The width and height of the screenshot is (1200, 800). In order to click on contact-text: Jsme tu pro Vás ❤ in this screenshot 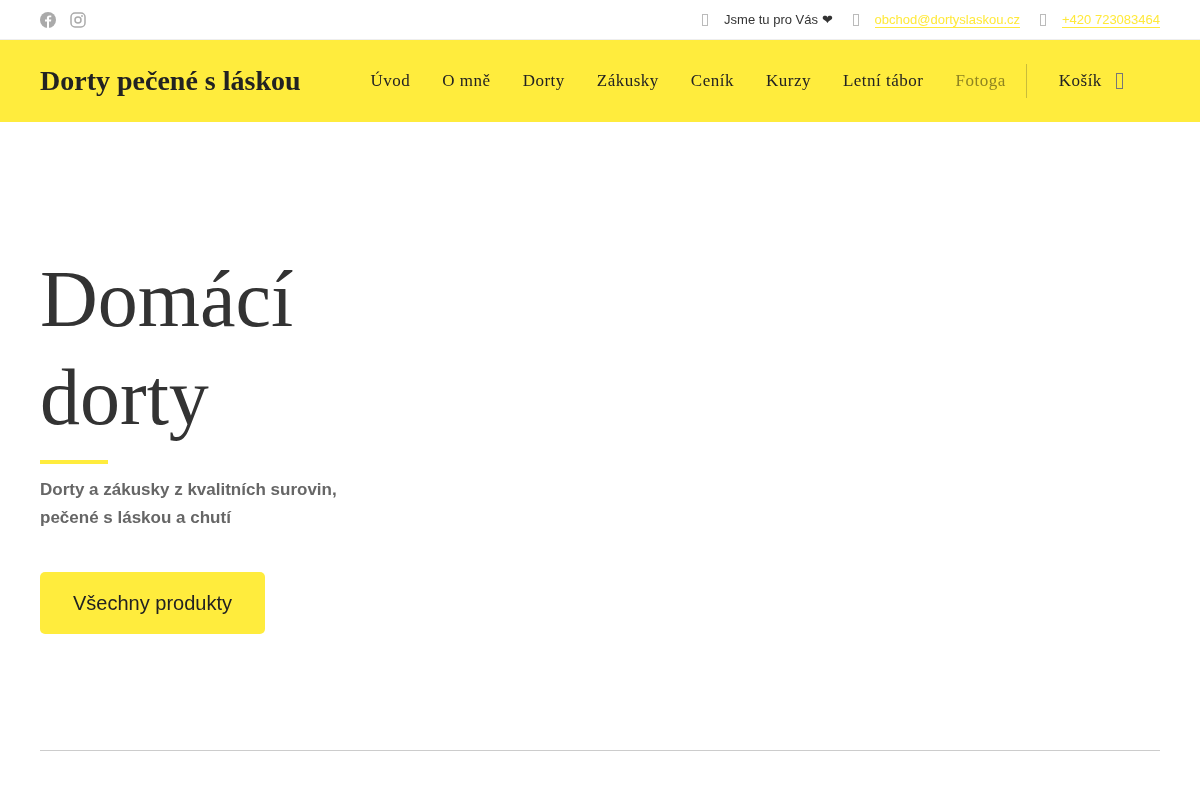, I will do `click(778, 19)`.